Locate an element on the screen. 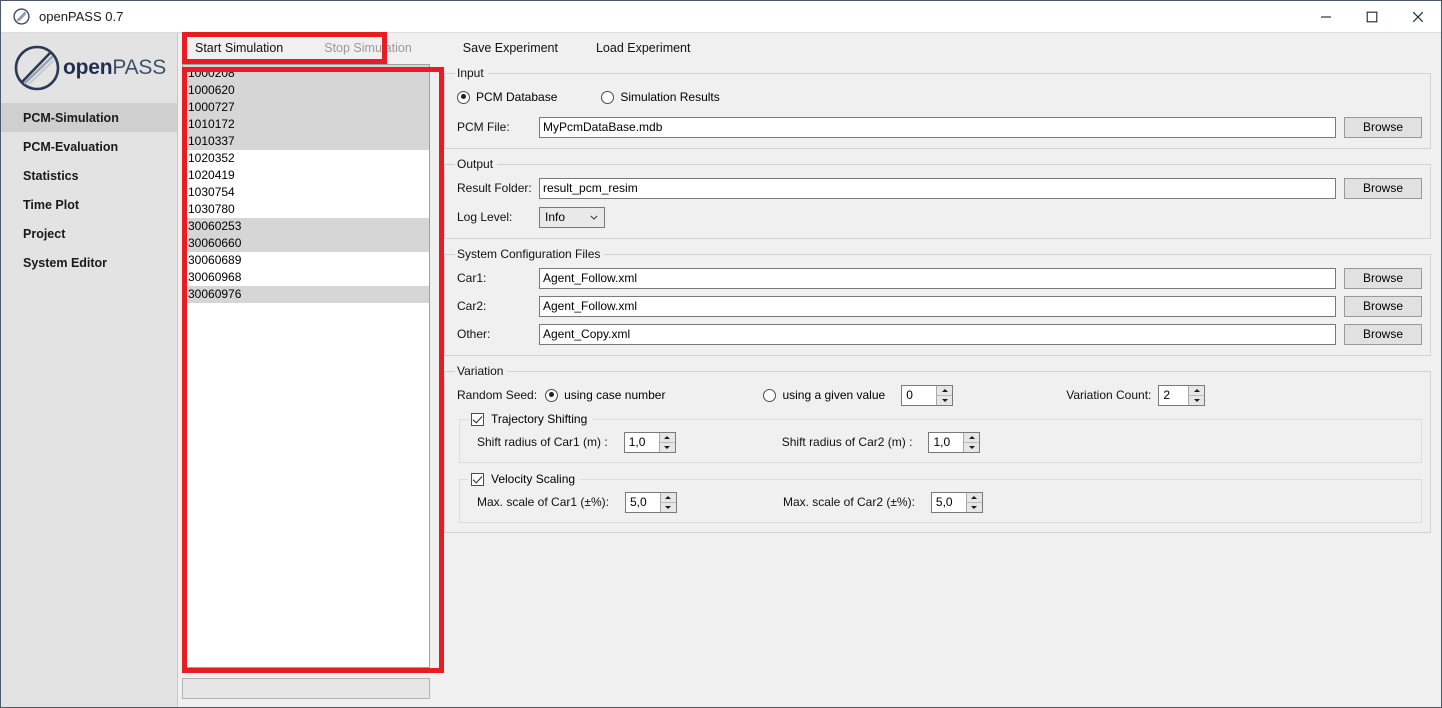  maximize-icon is located at coordinates (1372, 16).